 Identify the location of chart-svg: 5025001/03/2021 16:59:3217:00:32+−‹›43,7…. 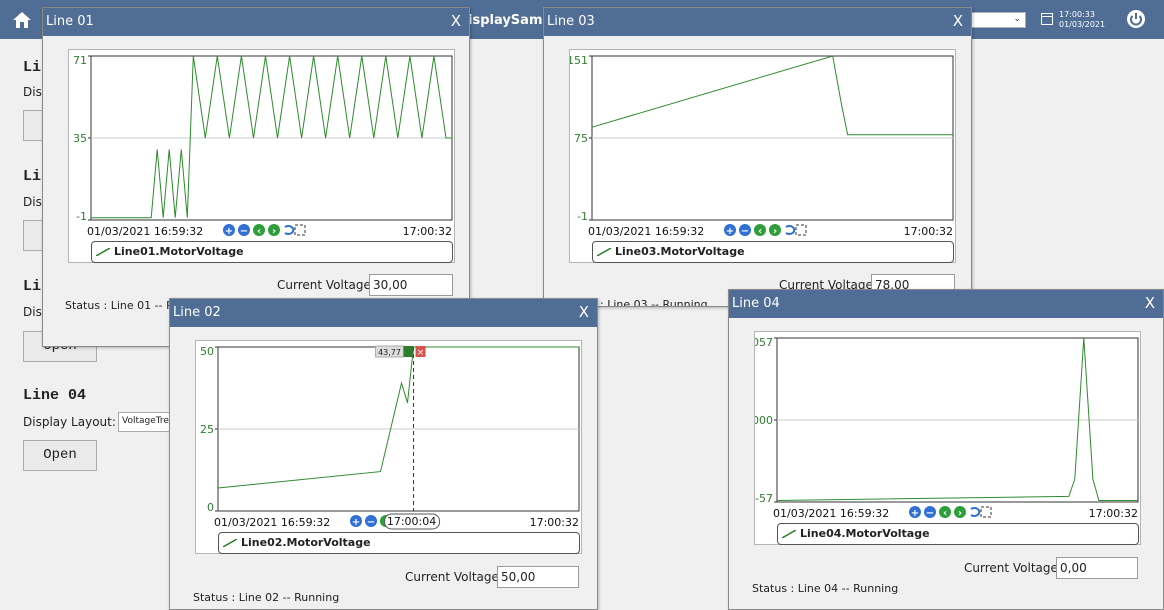
(390, 437).